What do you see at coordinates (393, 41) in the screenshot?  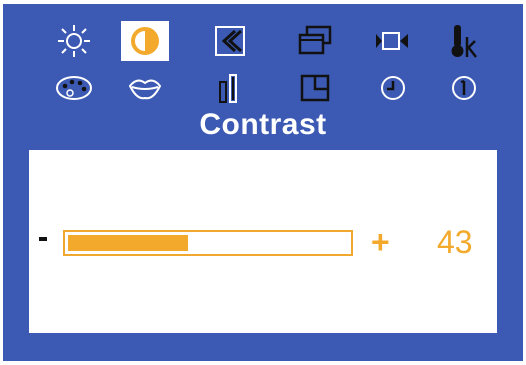 I see `video-input-icon` at bounding box center [393, 41].